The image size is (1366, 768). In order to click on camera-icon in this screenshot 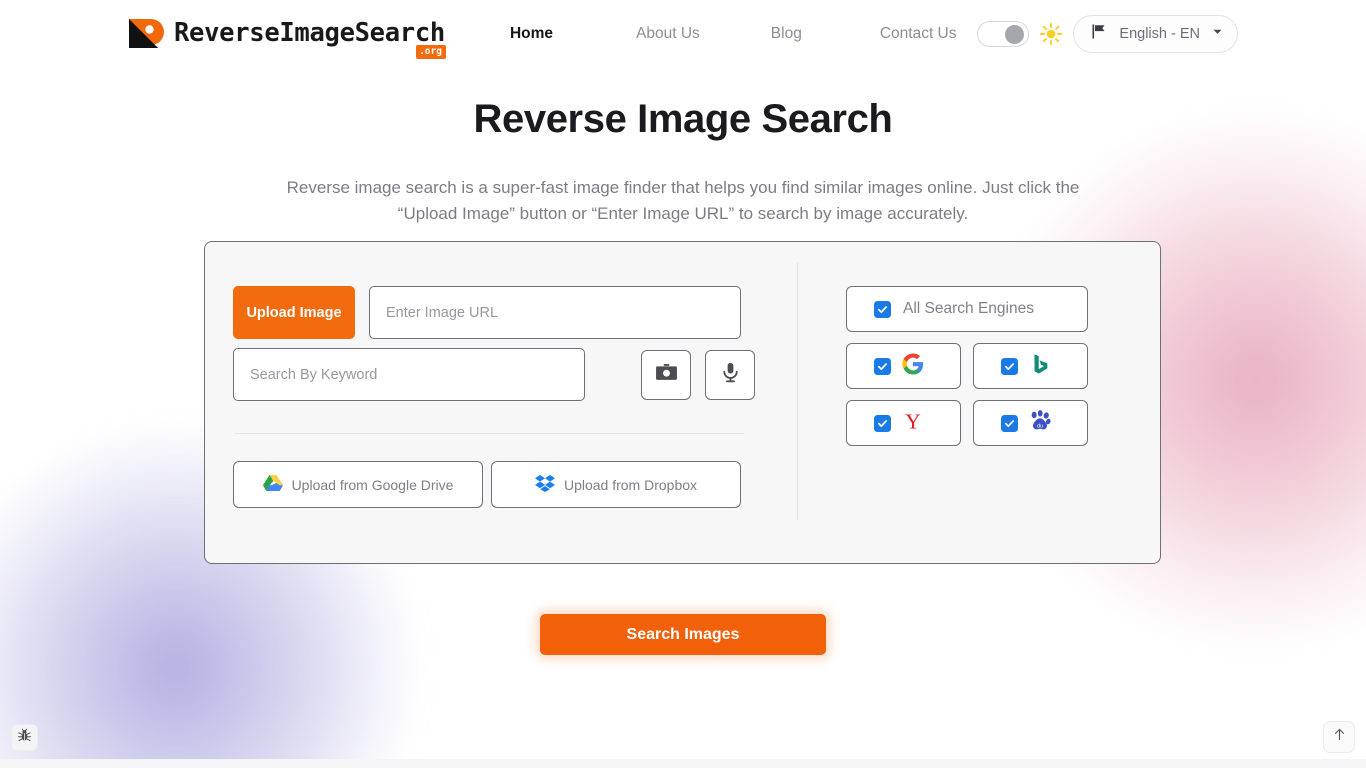, I will do `click(666, 375)`.